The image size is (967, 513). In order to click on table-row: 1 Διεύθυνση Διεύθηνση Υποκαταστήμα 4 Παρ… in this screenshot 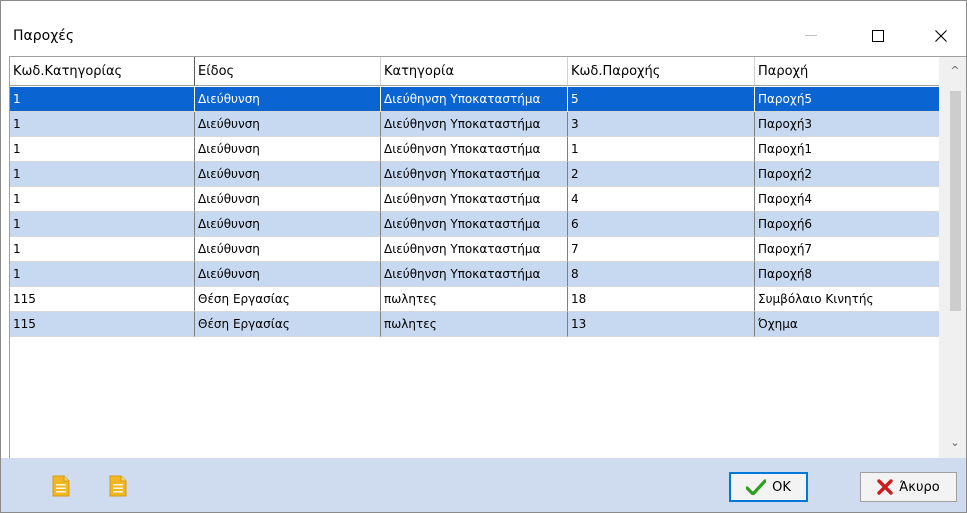, I will do `click(475, 199)`.